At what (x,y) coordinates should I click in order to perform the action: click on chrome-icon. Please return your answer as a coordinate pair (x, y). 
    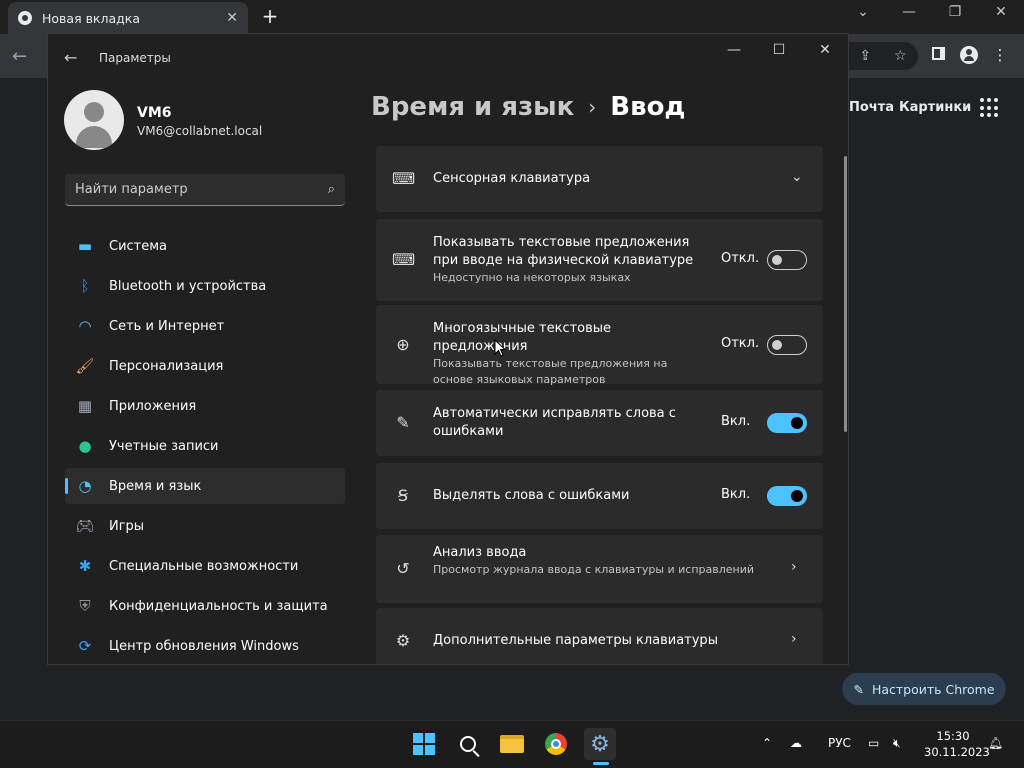
    Looking at the image, I should click on (556, 744).